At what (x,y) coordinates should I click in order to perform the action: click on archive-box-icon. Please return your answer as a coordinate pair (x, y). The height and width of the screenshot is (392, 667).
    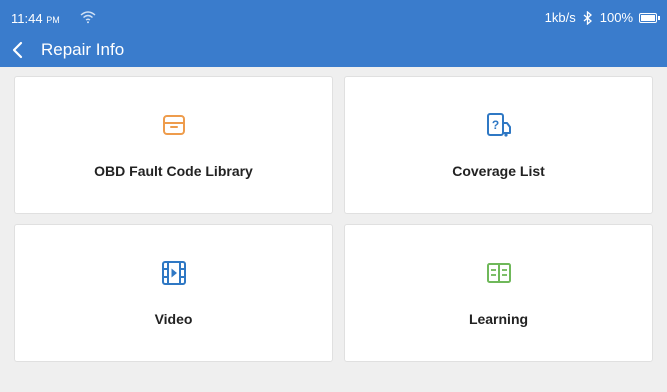
    Looking at the image, I should click on (173, 125).